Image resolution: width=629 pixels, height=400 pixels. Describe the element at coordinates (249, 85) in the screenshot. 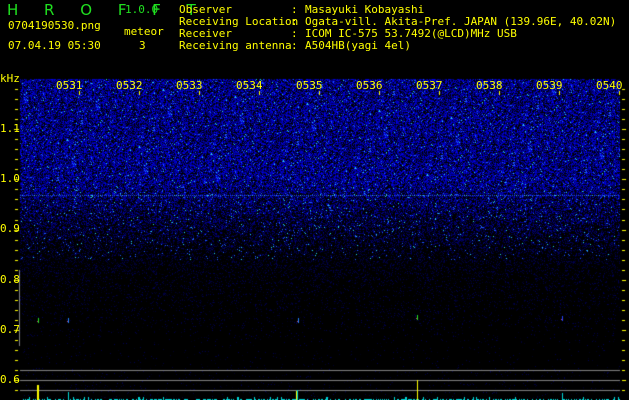

I see `time-label: 0534` at that location.